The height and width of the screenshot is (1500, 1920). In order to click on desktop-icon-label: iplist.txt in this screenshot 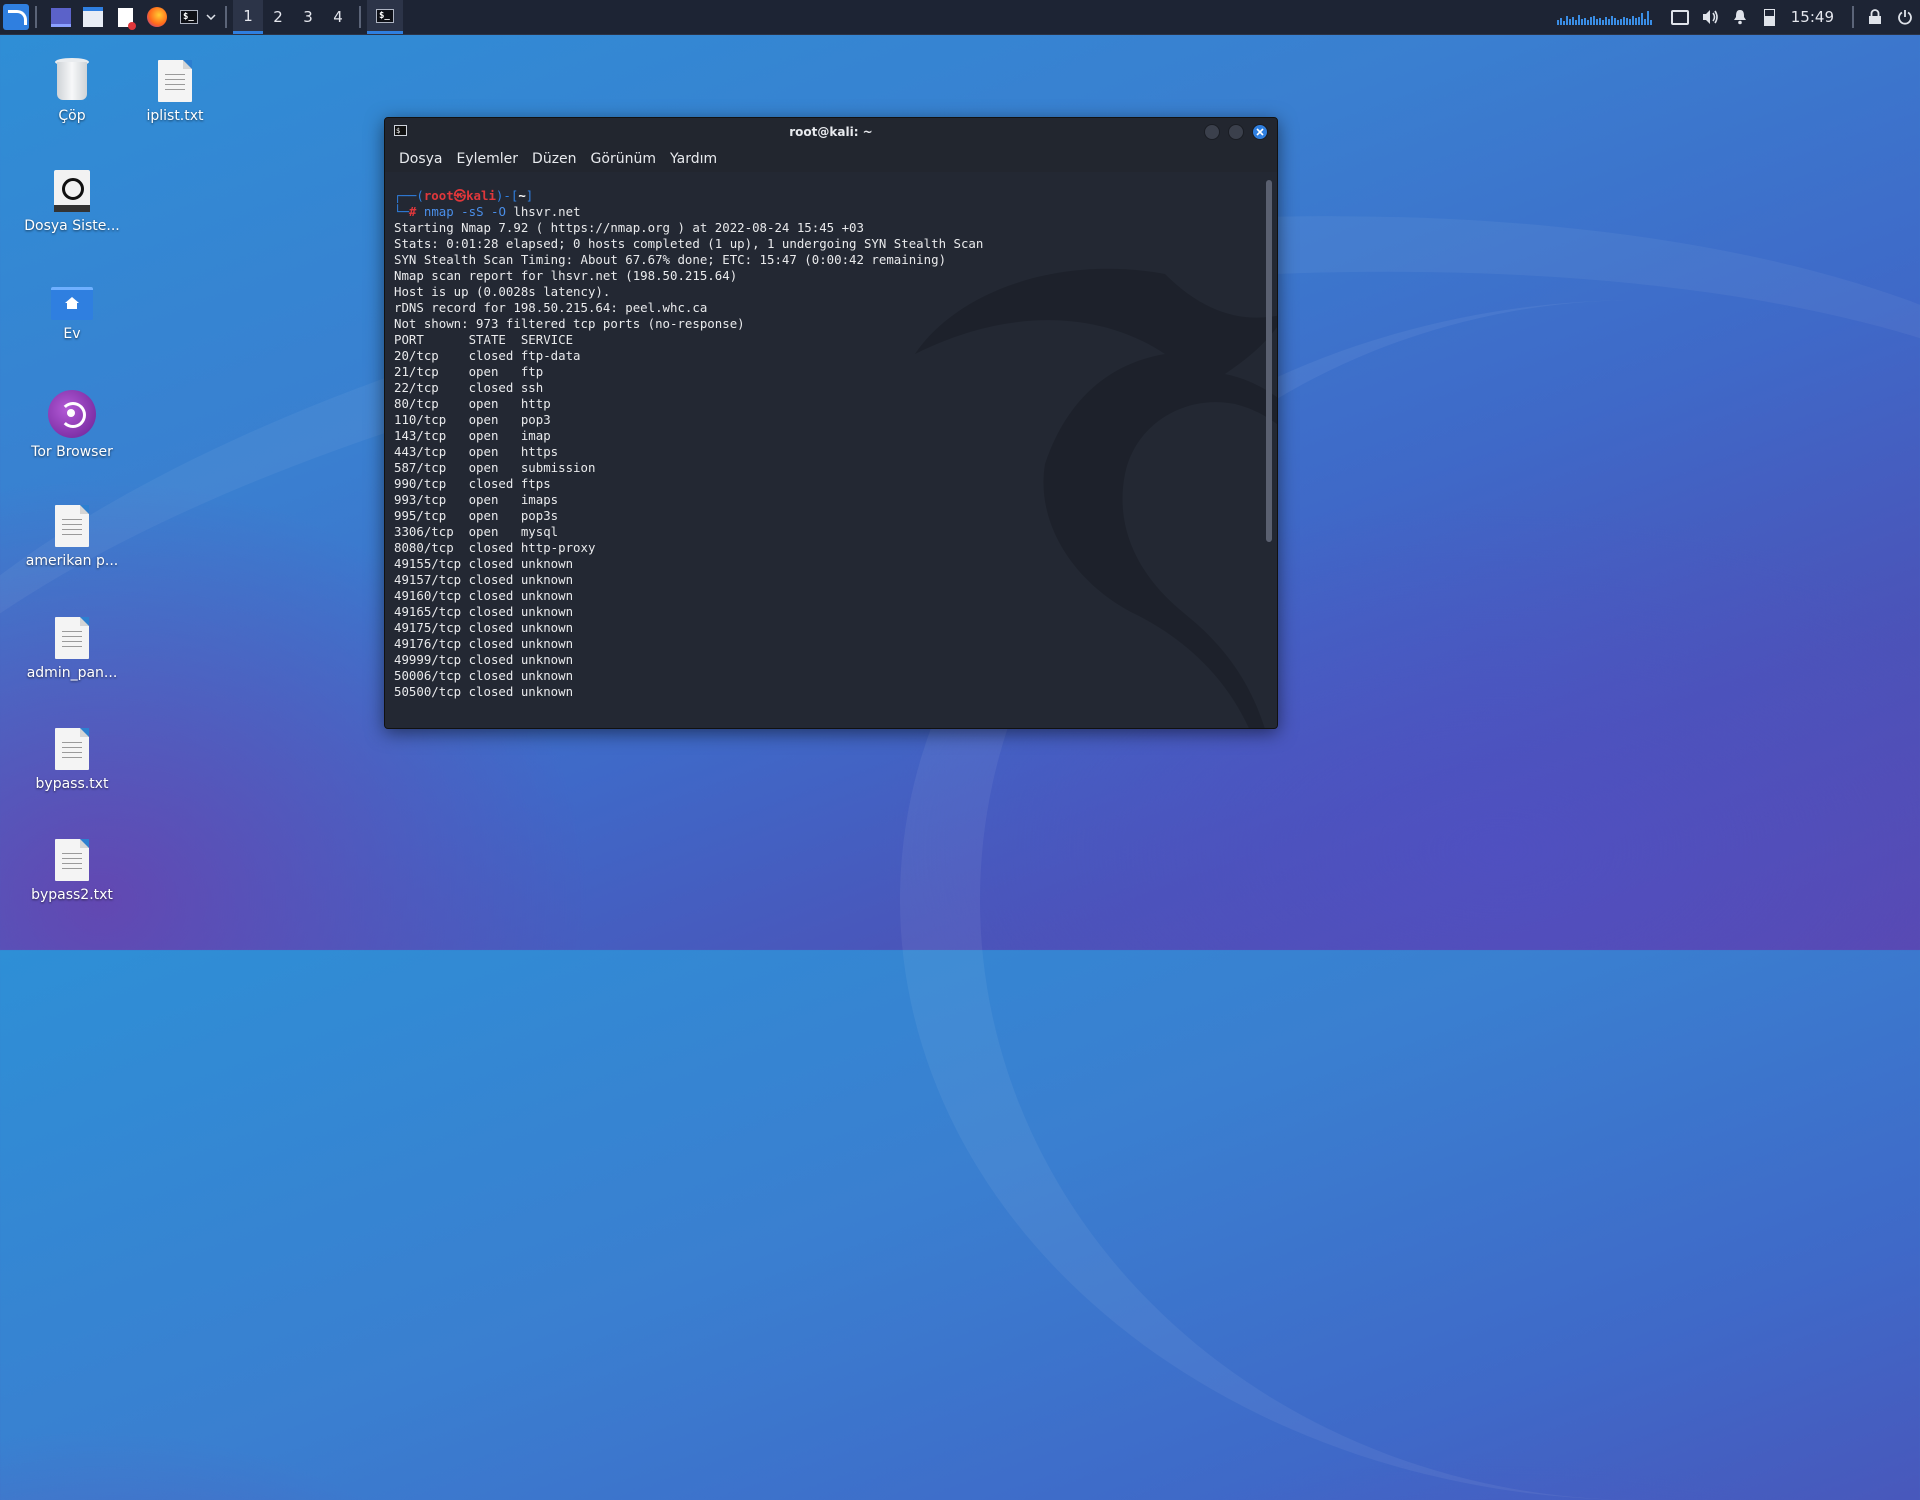, I will do `click(175, 116)`.